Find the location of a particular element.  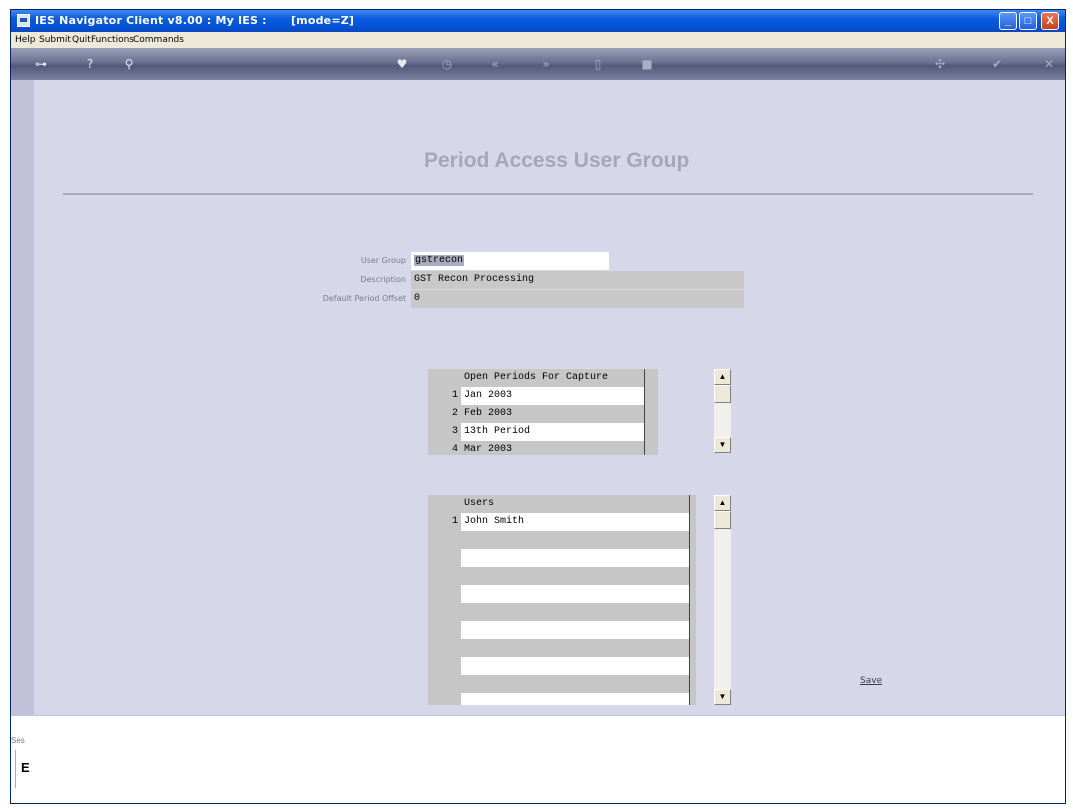

title-divider is located at coordinates (548, 194).